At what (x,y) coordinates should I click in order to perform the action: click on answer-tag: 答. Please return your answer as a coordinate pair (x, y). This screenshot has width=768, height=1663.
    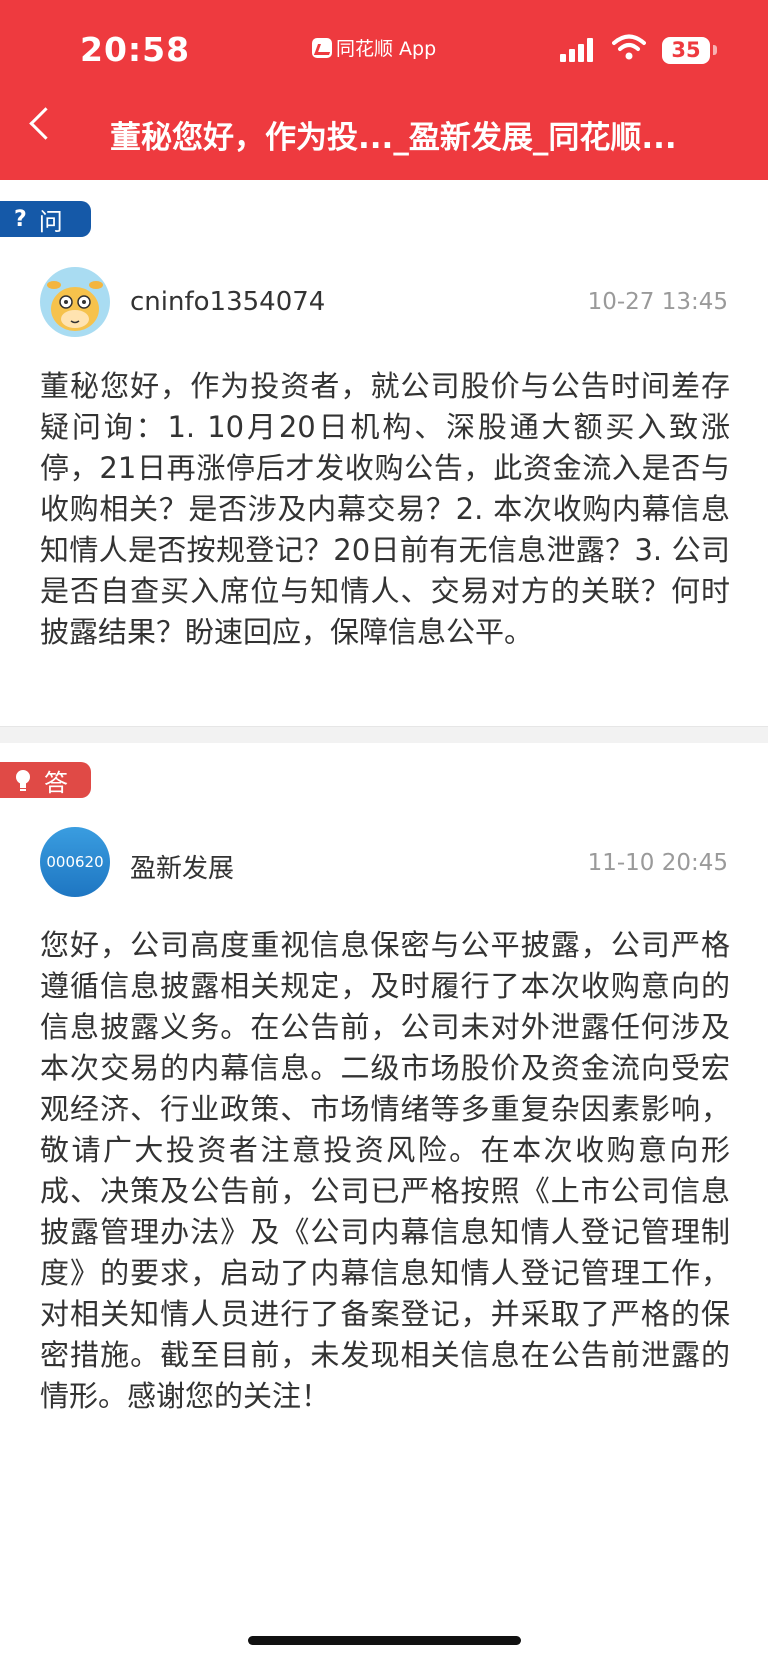
    Looking at the image, I should click on (45, 780).